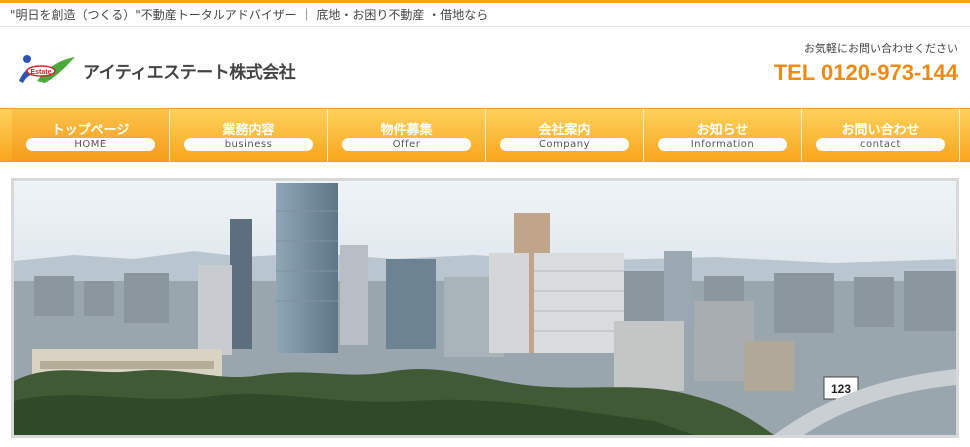 This screenshot has height=447, width=970. What do you see at coordinates (406, 144) in the screenshot?
I see `nav-item-sublabel: Offer` at bounding box center [406, 144].